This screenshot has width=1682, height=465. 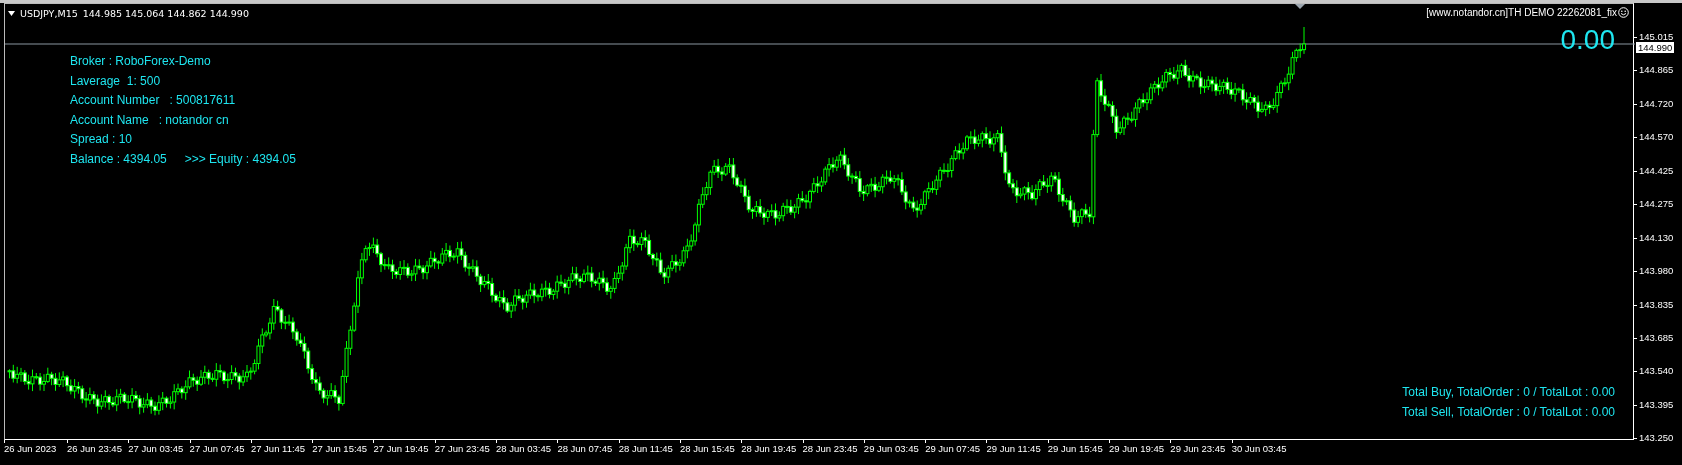 I want to click on account-info-text: Laverage 1: 500, so click(x=116, y=81).